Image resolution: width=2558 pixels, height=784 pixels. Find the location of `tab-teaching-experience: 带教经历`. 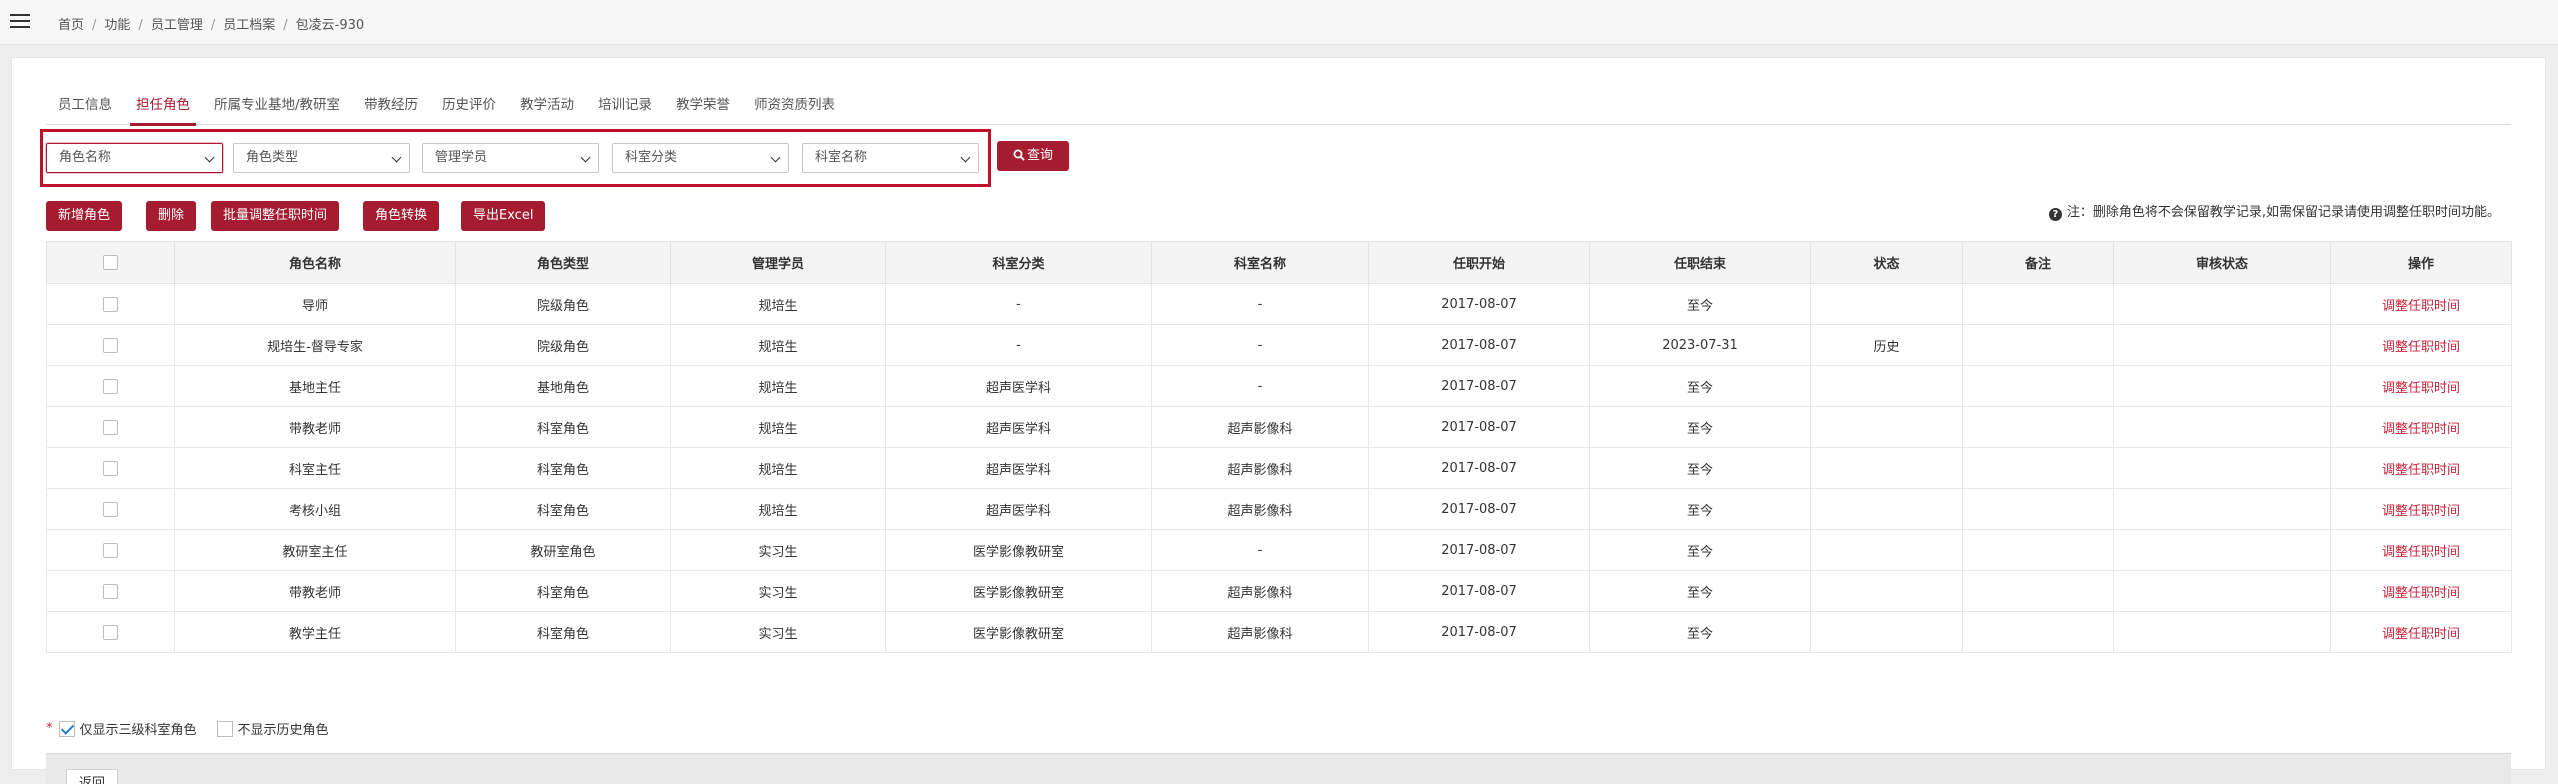

tab-teaching-experience: 带教经历 is located at coordinates (391, 105).